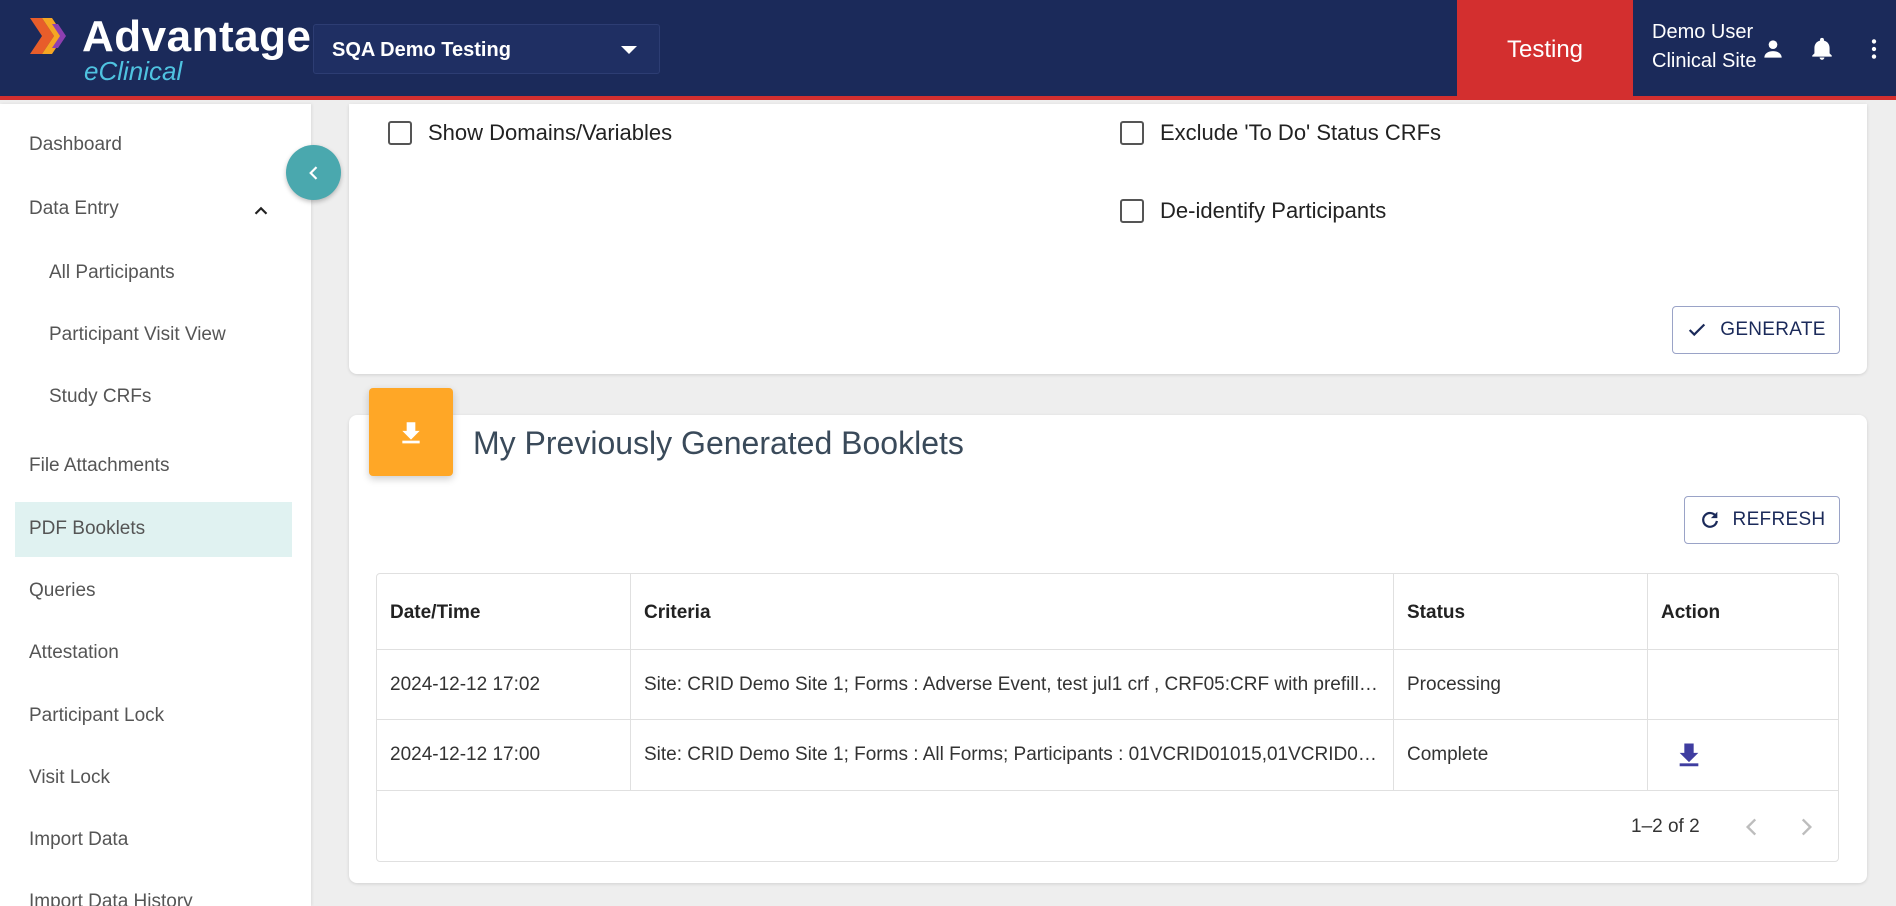 The height and width of the screenshot is (906, 1896). What do you see at coordinates (465, 684) in the screenshot?
I see `row-1-datetime: 2024-12-12 17:02` at bounding box center [465, 684].